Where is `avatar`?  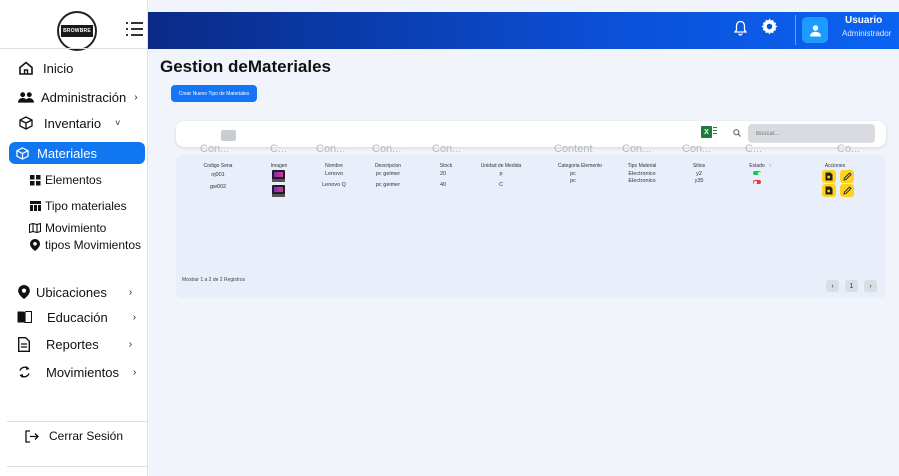
avatar is located at coordinates (815, 30).